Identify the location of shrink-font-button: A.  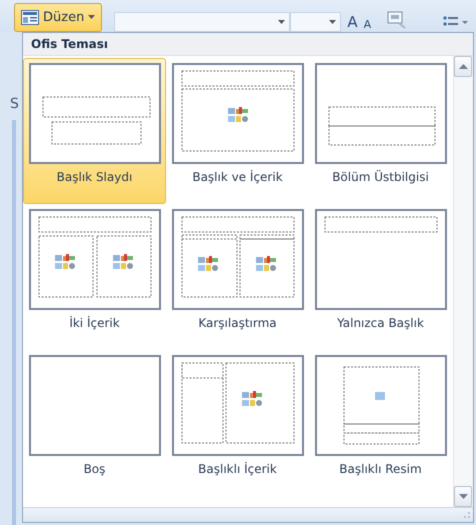
(368, 24).